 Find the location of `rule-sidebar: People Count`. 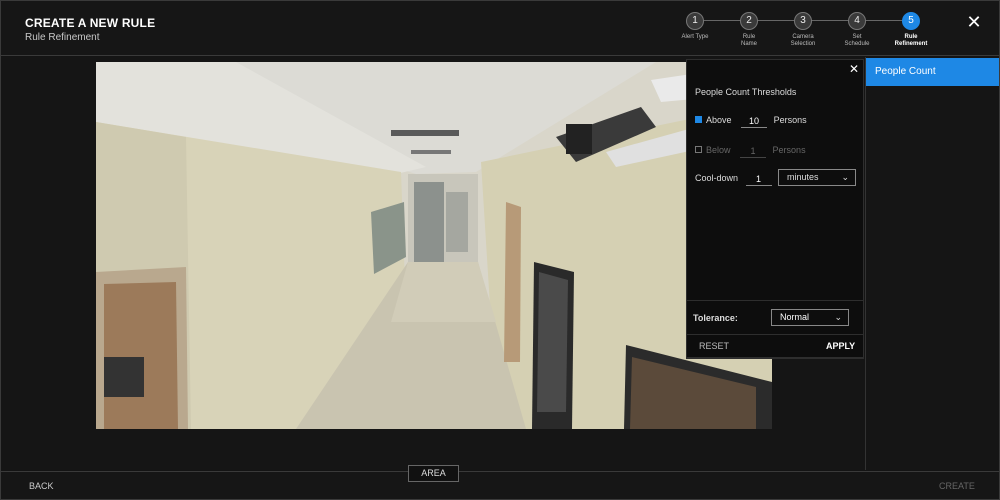

rule-sidebar: People Count is located at coordinates (932, 263).